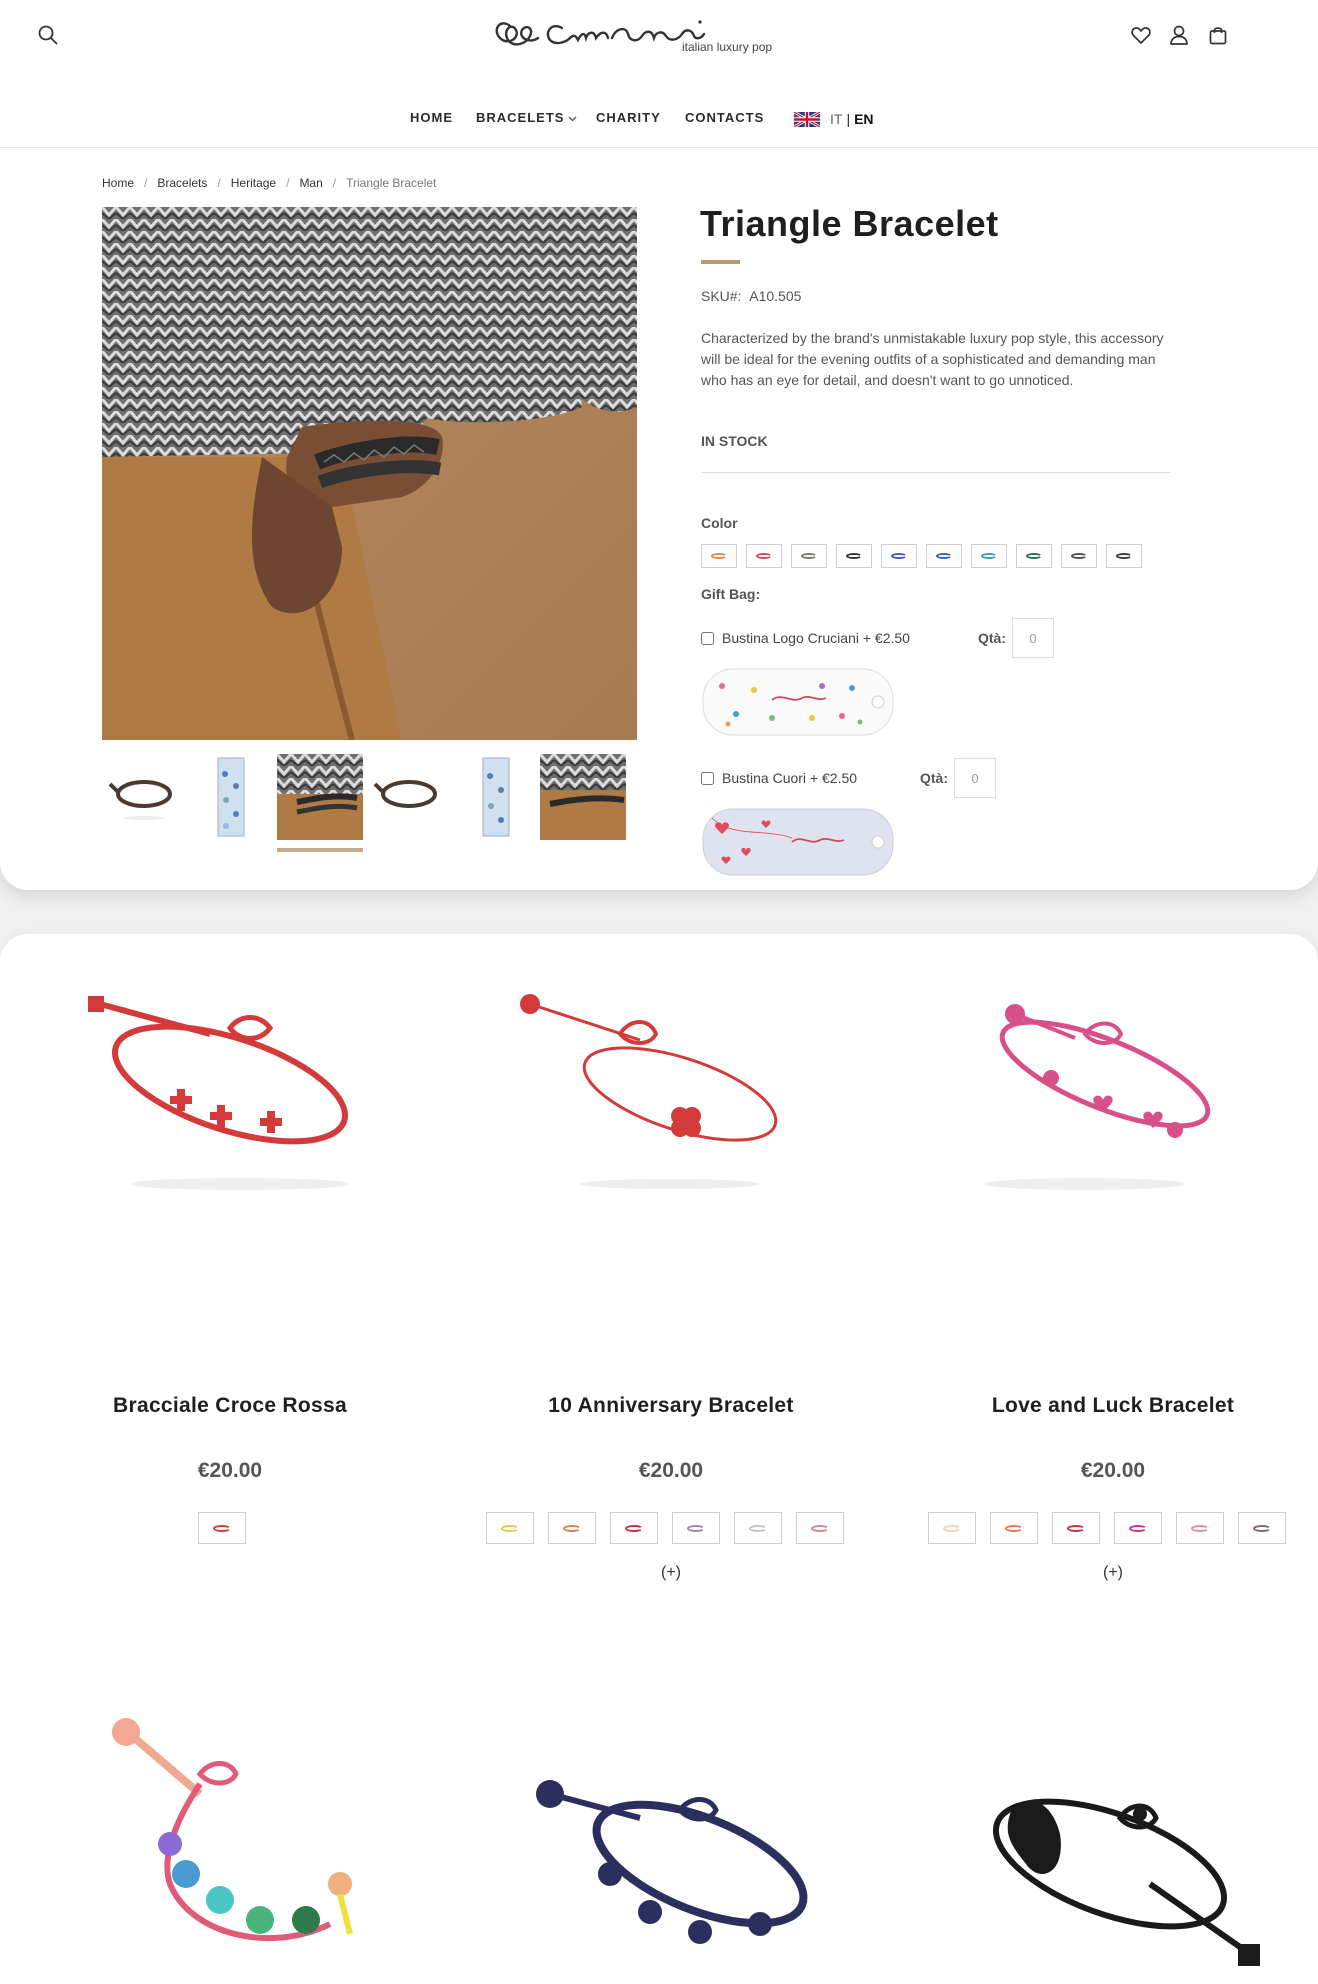 This screenshot has height=1984, width=1318. I want to click on gift-bag-hearts-image, so click(798, 842).